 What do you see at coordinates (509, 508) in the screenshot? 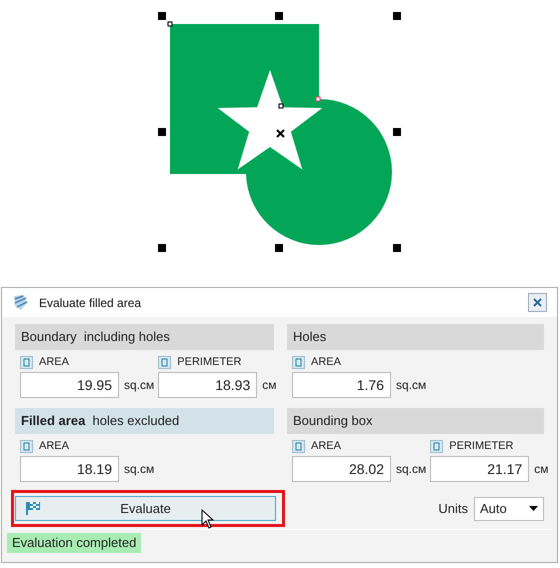
I see `units-dropdown: Auto` at bounding box center [509, 508].